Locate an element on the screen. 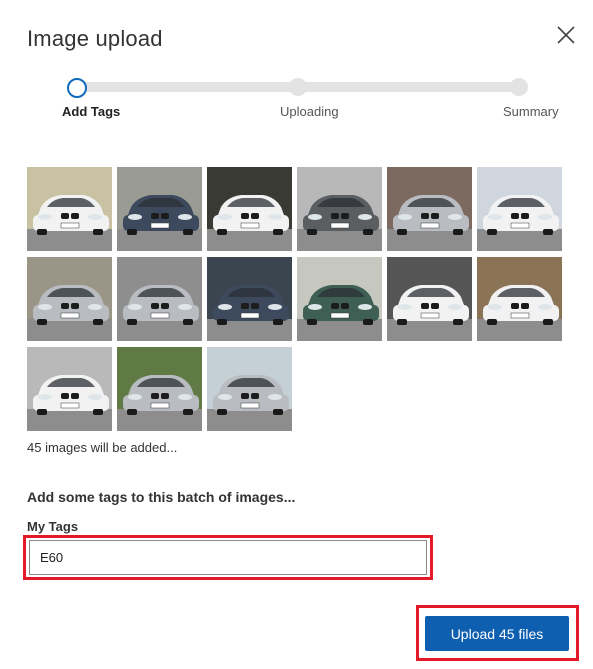 The height and width of the screenshot is (669, 593). close-icon is located at coordinates (566, 35).